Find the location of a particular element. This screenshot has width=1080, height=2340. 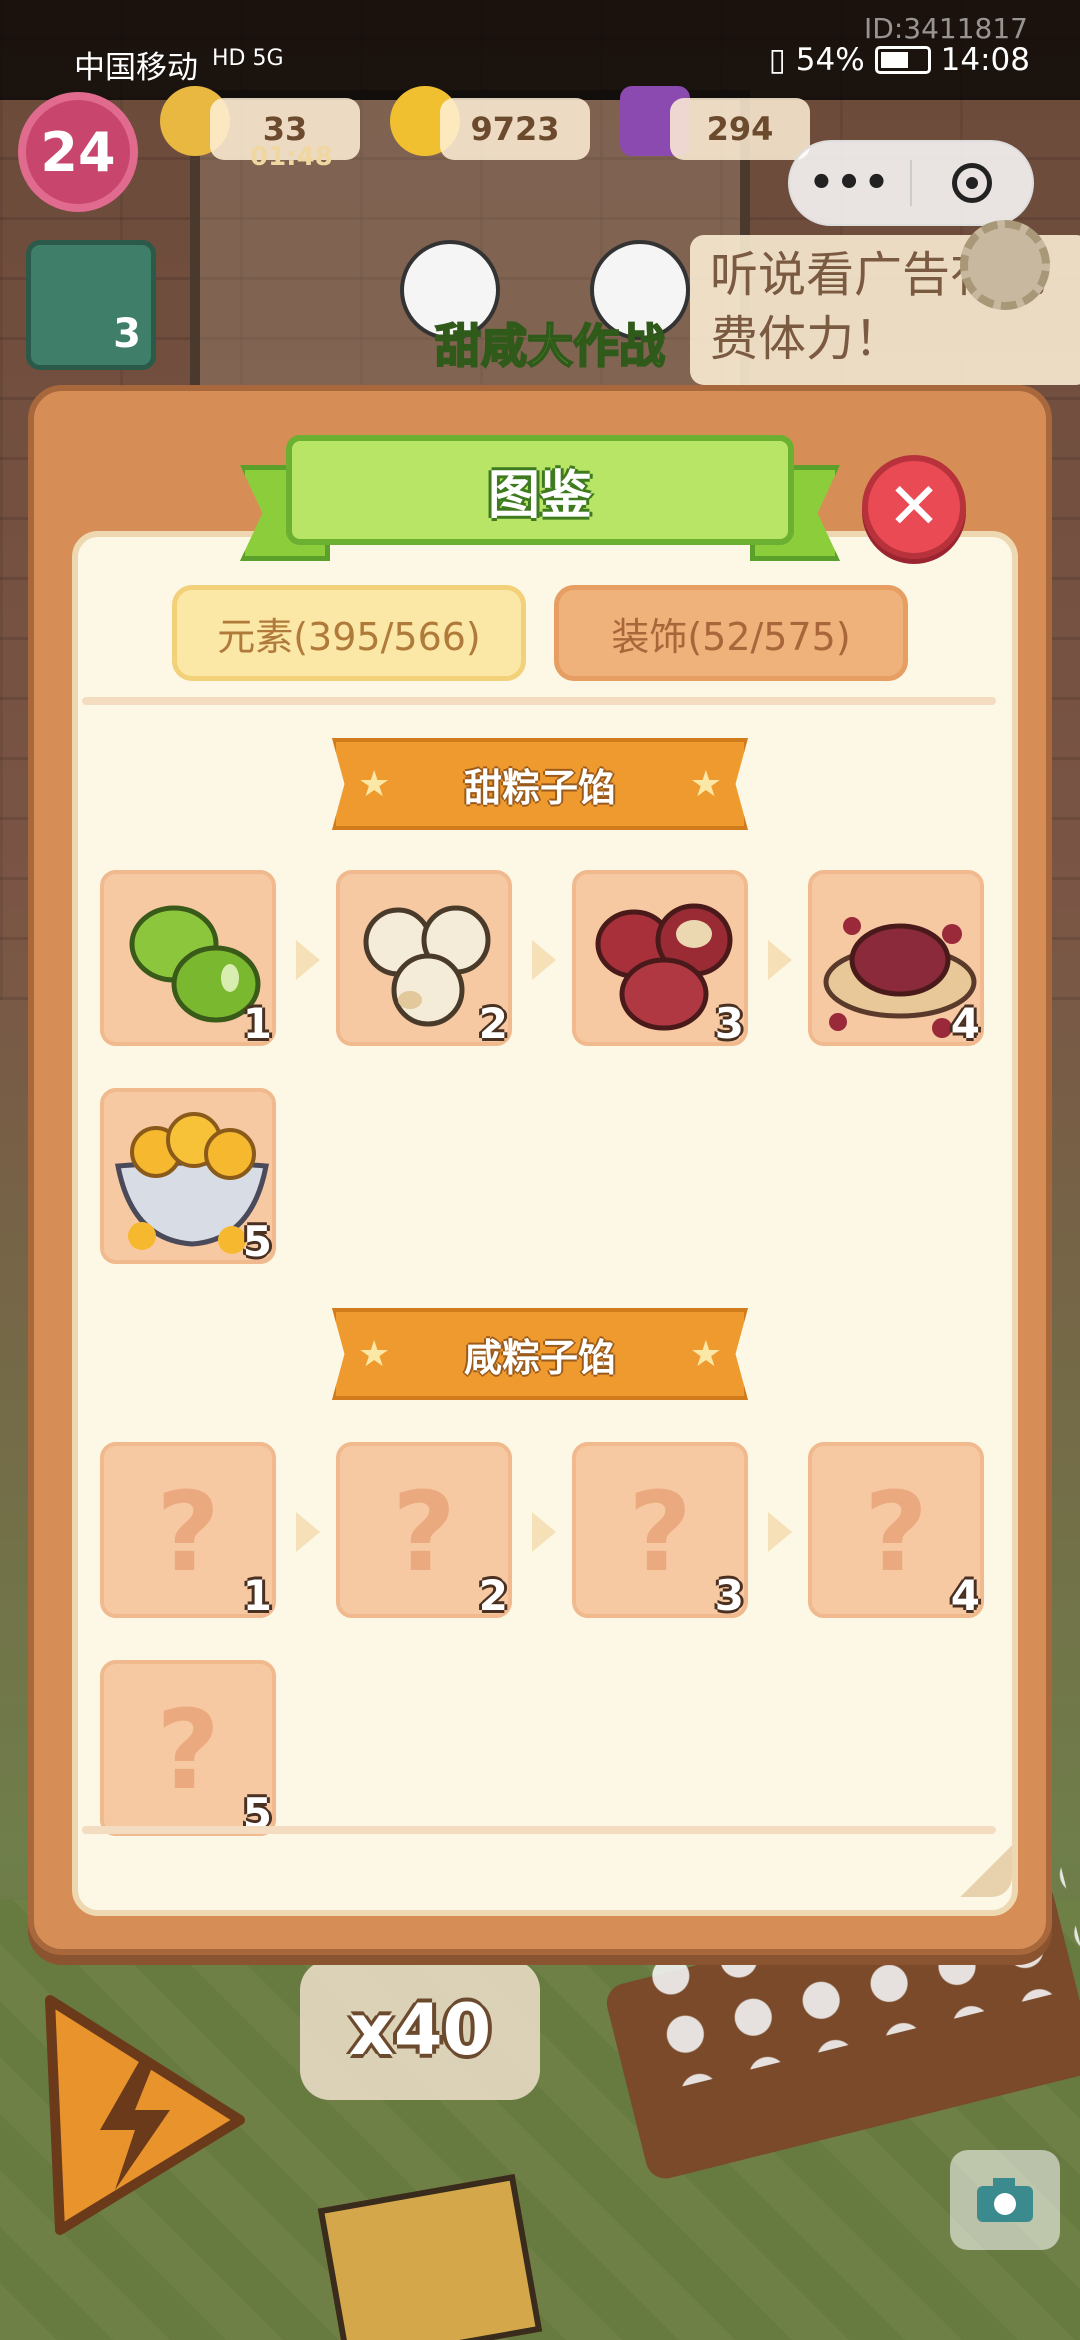

close-icon: ✕ is located at coordinates (914, 507).